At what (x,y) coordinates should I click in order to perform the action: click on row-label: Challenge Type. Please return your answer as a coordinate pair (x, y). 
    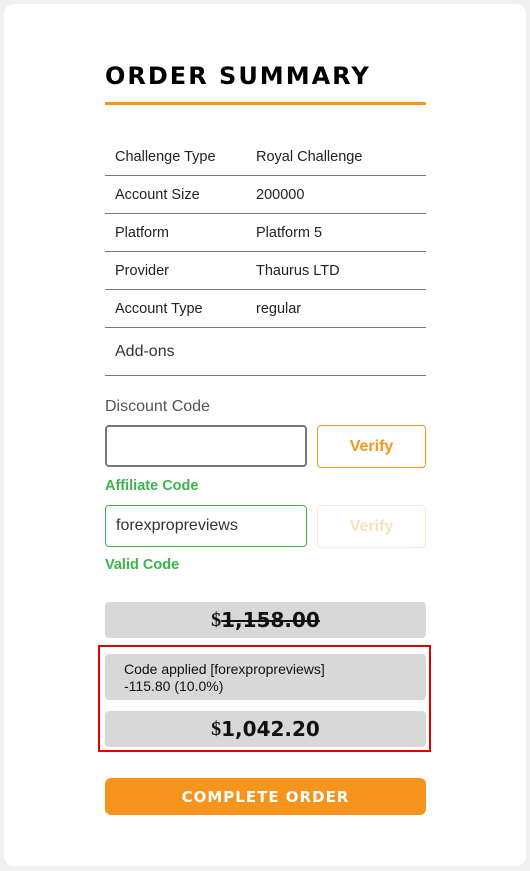
    Looking at the image, I should click on (180, 157).